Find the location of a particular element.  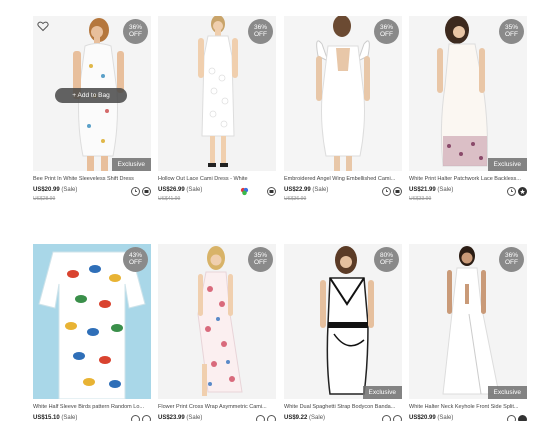

discount-badge: 80% OFF is located at coordinates (386, 259).